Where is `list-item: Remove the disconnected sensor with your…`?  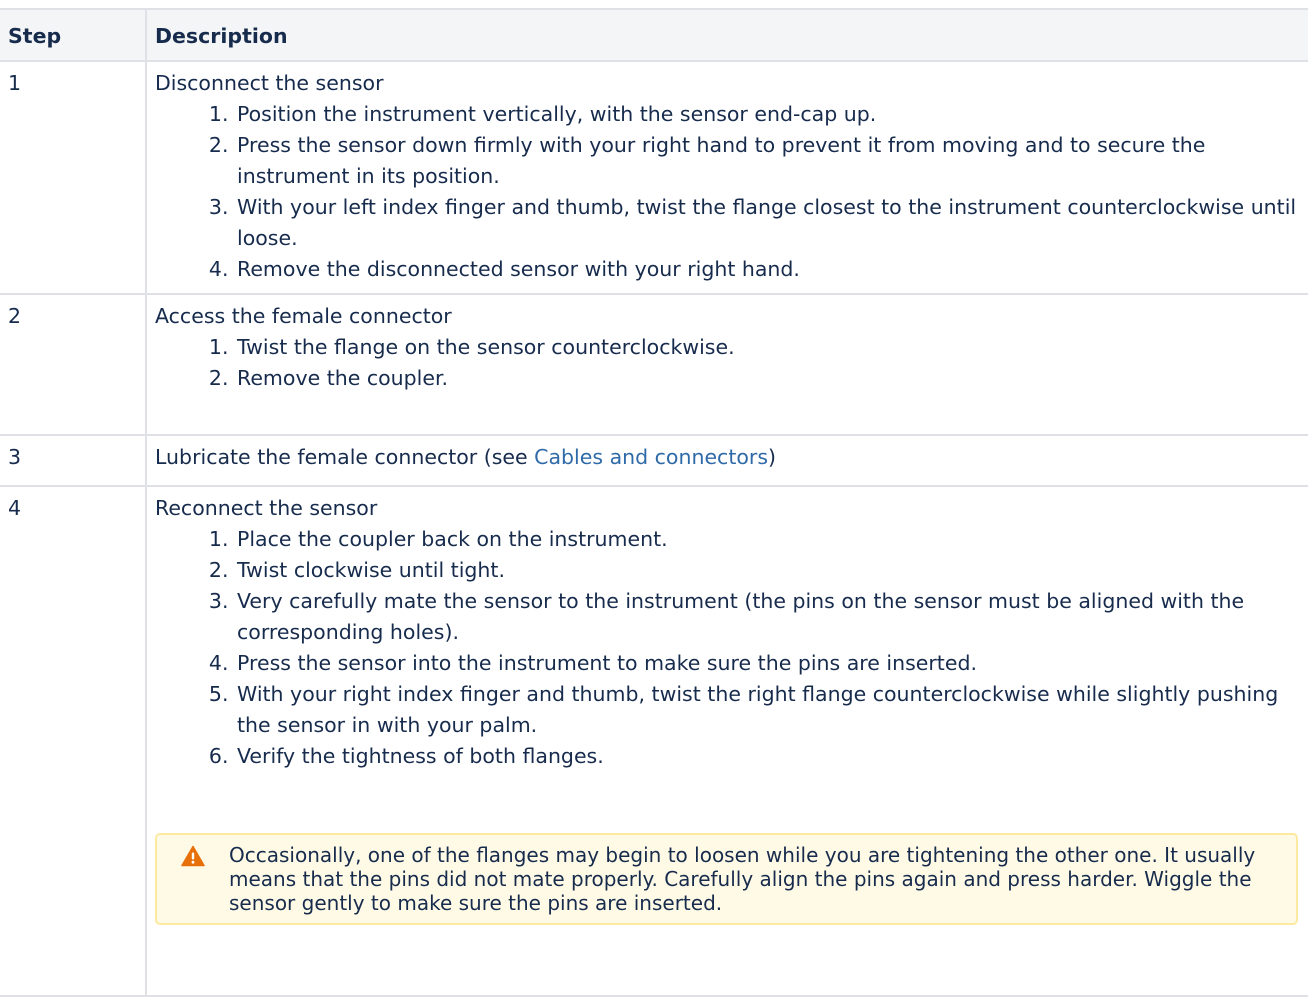
list-item: Remove the disconnected sensor with your… is located at coordinates (767, 269).